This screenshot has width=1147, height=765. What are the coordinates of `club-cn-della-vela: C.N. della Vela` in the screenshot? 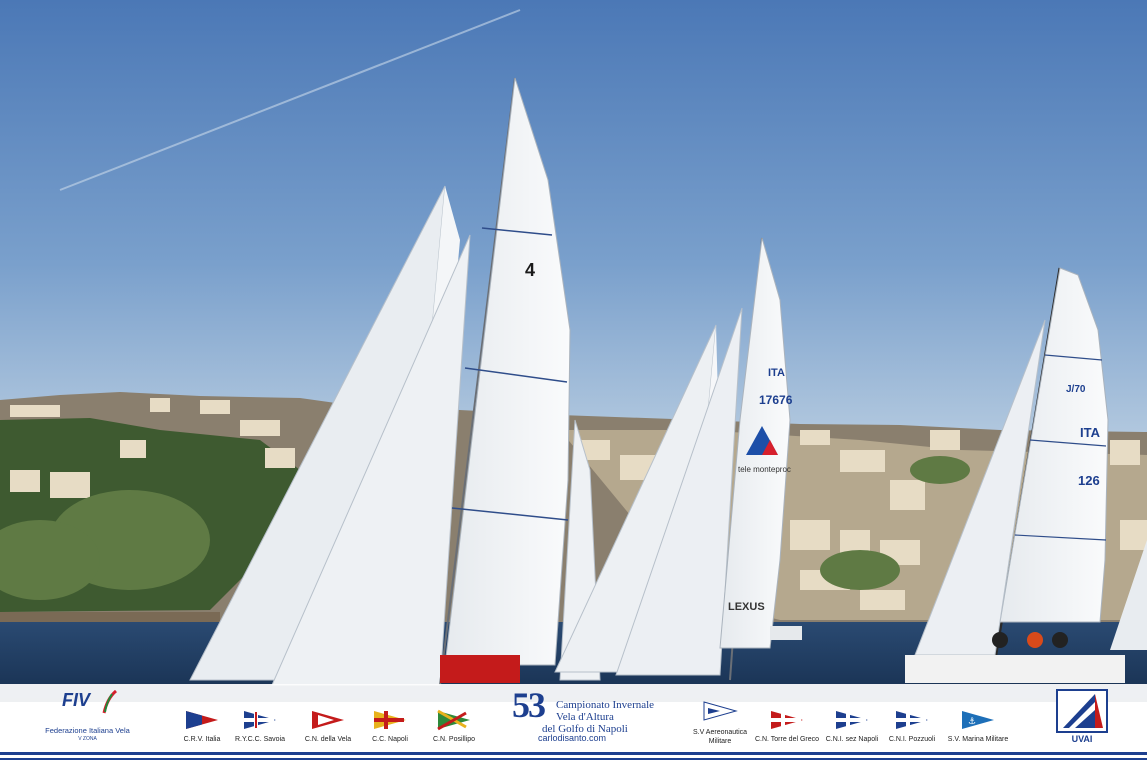 It's located at (328, 714).